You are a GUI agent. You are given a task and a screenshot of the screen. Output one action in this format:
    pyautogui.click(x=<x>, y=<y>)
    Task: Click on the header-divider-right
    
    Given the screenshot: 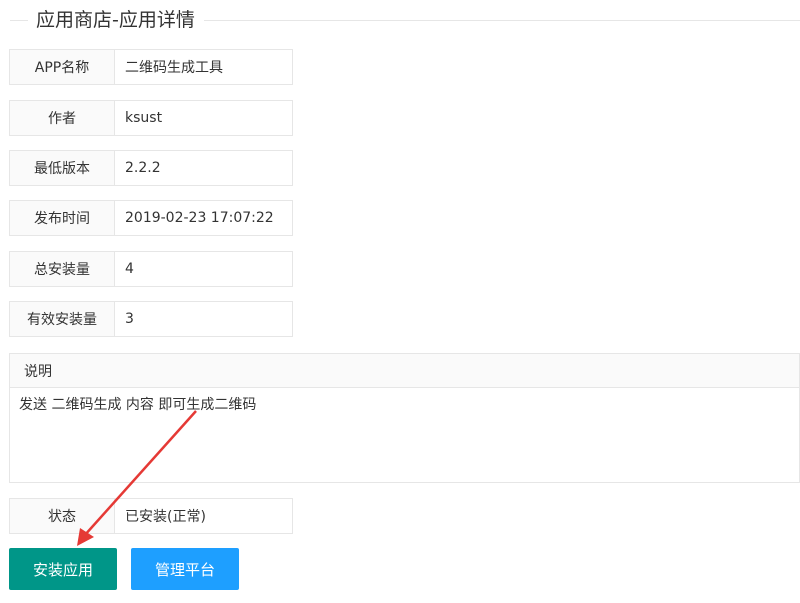 What is the action you would take?
    pyautogui.click(x=502, y=20)
    